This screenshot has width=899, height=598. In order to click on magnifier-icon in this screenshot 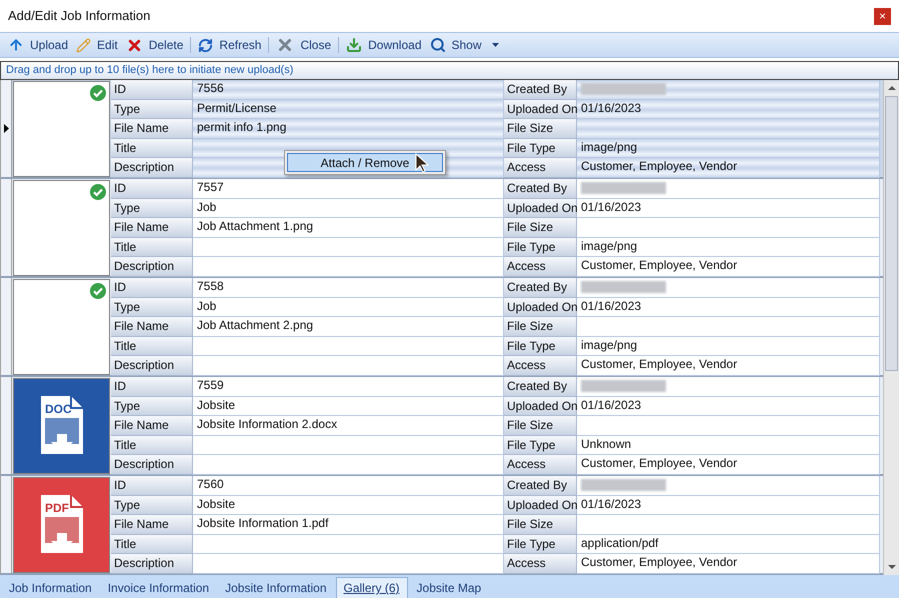, I will do `click(438, 45)`.